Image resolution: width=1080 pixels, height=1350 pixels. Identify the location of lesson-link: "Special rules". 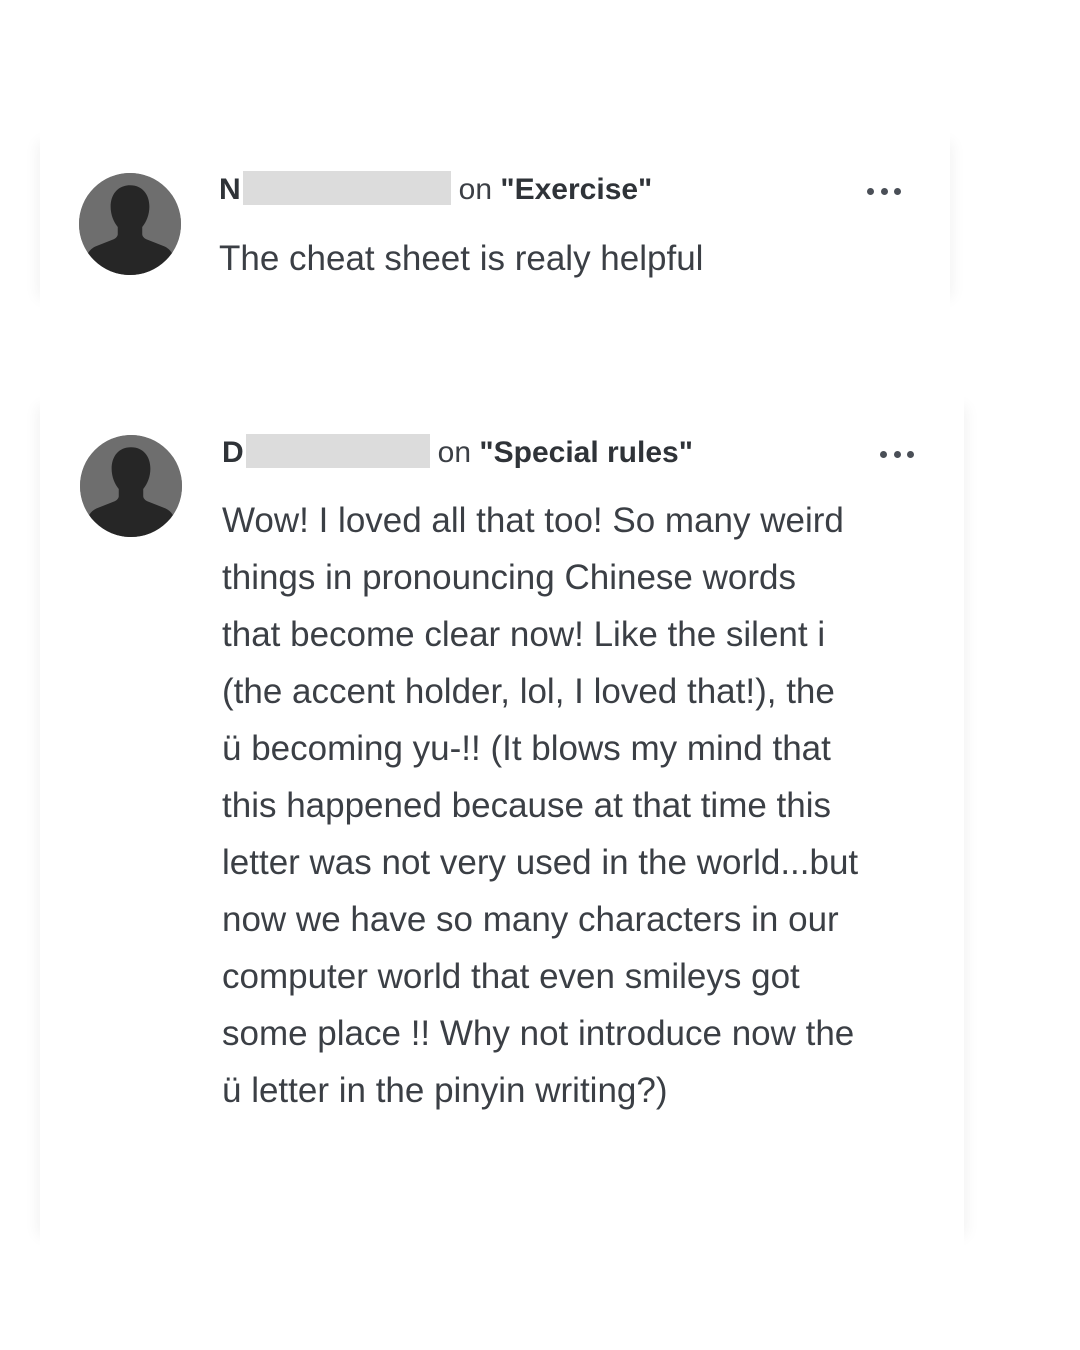
(586, 452).